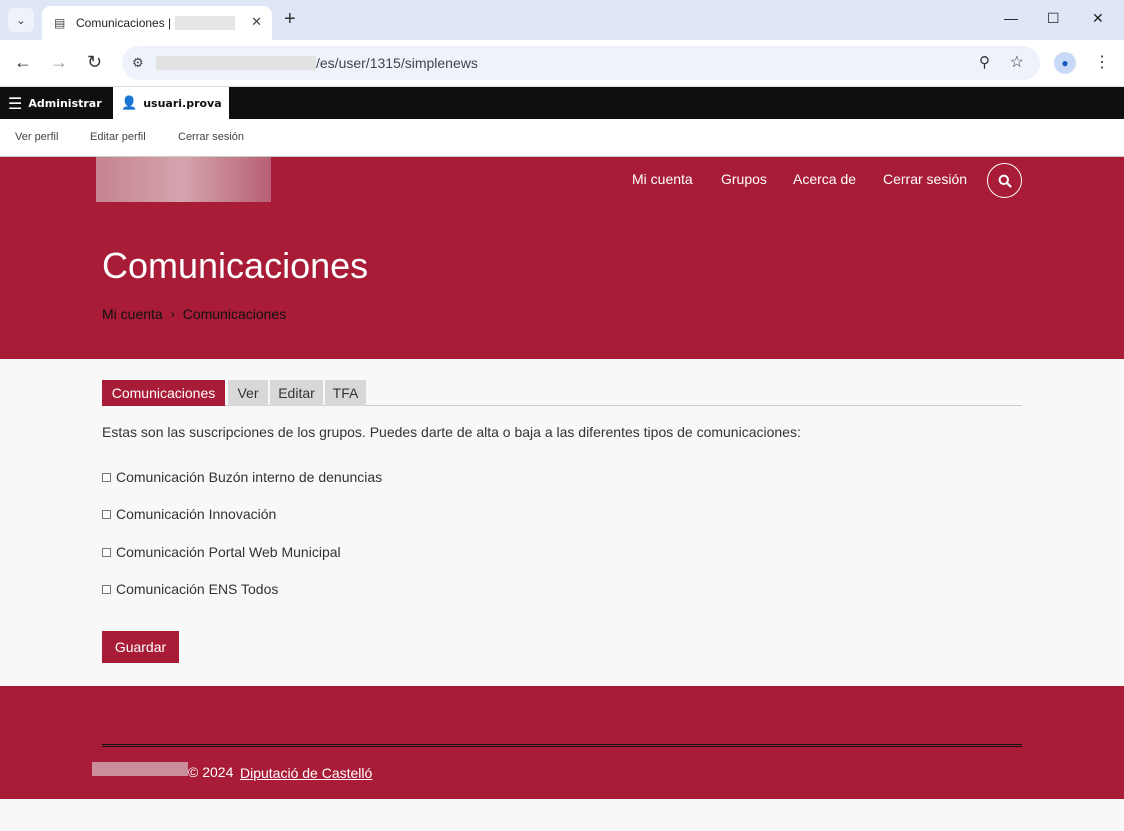 This screenshot has height=831, width=1124. Describe the element at coordinates (59, 62) in the screenshot. I see `forward-icon: →` at that location.